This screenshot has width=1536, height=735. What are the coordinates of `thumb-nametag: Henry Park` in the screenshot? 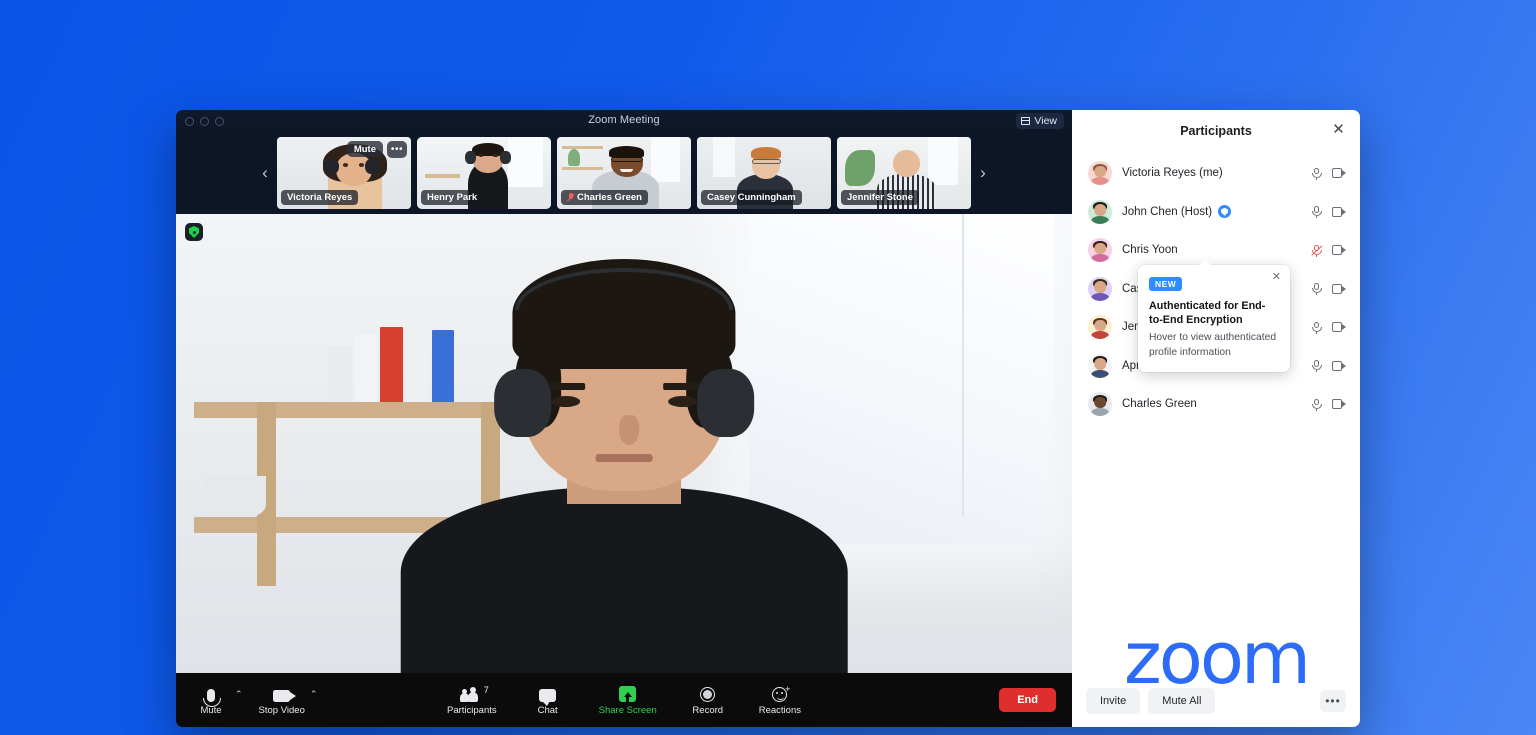 It's located at (452, 197).